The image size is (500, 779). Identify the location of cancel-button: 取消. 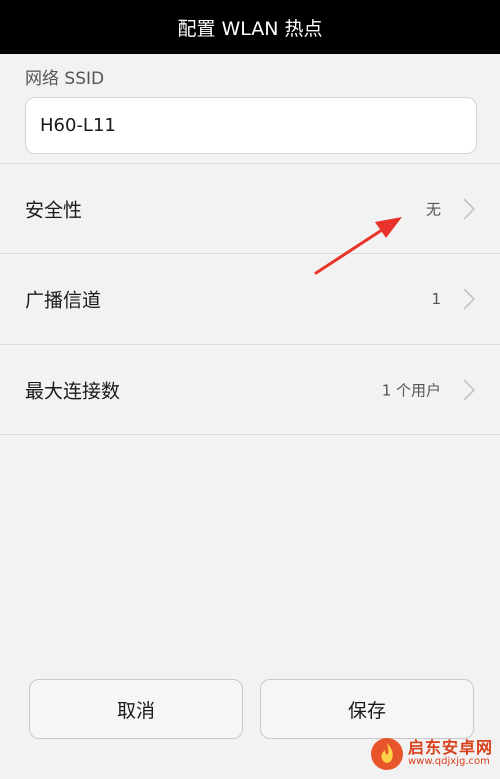
(136, 709).